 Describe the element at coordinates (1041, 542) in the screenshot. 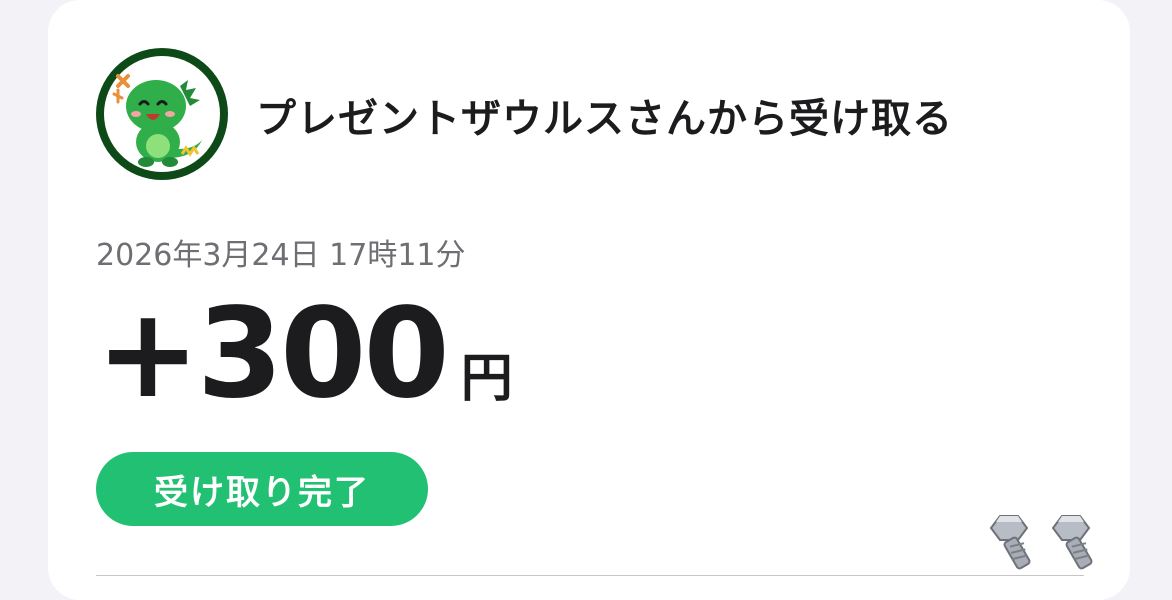

I see `bolt-sticker-icon` at that location.